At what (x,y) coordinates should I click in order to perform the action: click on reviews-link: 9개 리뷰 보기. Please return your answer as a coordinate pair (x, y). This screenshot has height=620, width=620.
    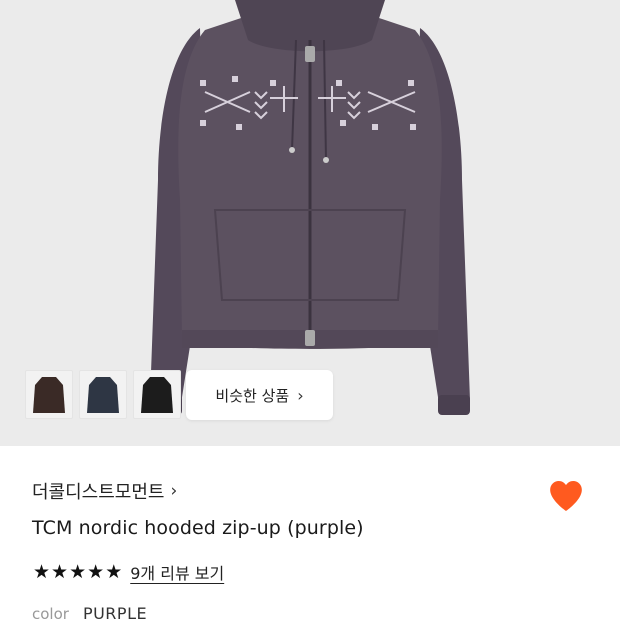
    Looking at the image, I should click on (177, 572).